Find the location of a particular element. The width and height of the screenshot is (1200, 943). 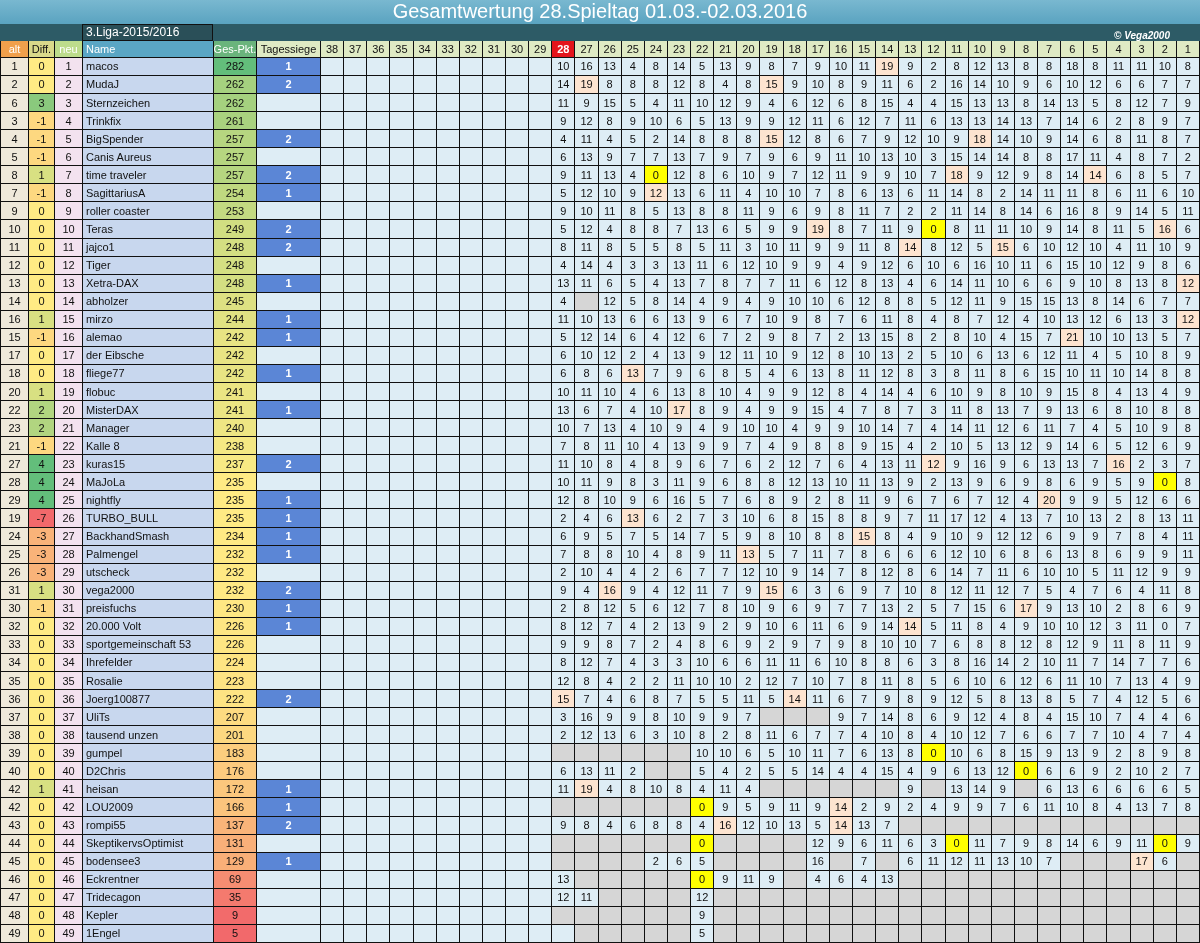

old-rank-cell: 9 is located at coordinates (15, 211).